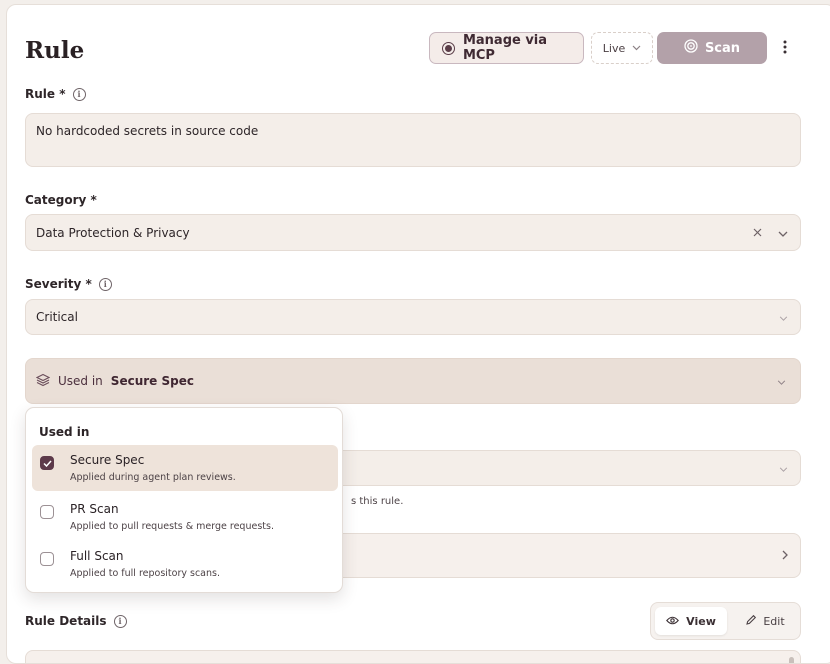 Image resolution: width=830 pixels, height=664 pixels. Describe the element at coordinates (614, 48) in the screenshot. I see `live-label: Live` at that location.